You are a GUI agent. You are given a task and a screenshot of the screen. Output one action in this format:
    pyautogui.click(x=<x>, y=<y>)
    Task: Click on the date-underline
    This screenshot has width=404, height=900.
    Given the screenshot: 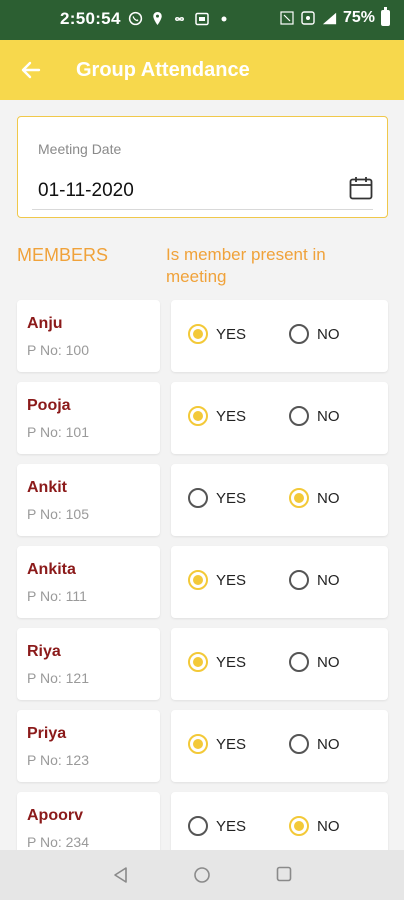 What is the action you would take?
    pyautogui.click(x=202, y=209)
    